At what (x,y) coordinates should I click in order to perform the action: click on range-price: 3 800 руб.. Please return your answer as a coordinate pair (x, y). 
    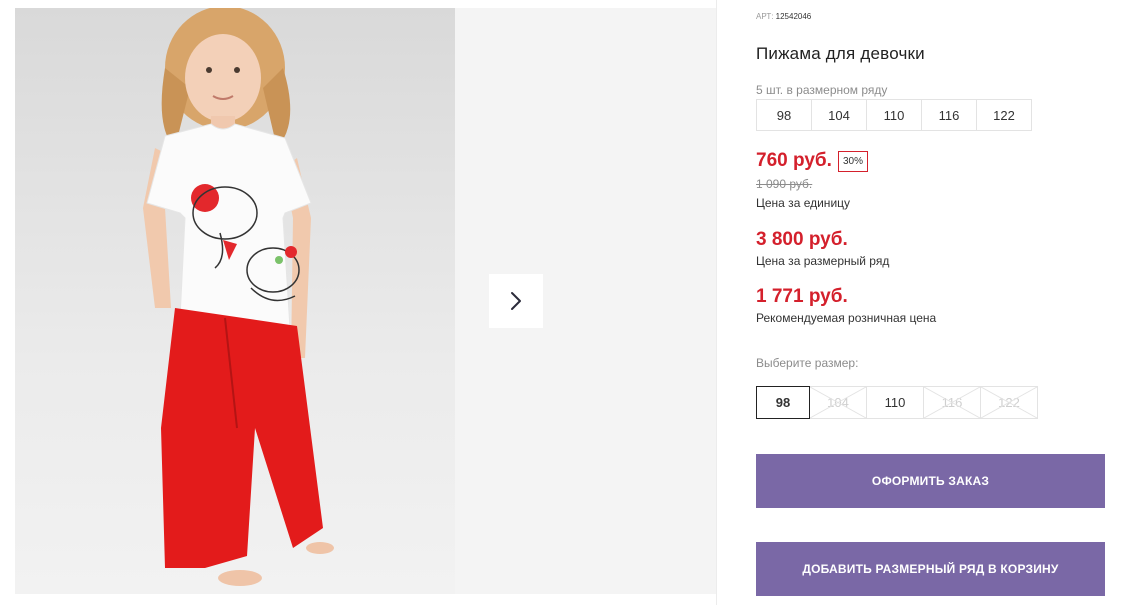
    Looking at the image, I should click on (802, 239).